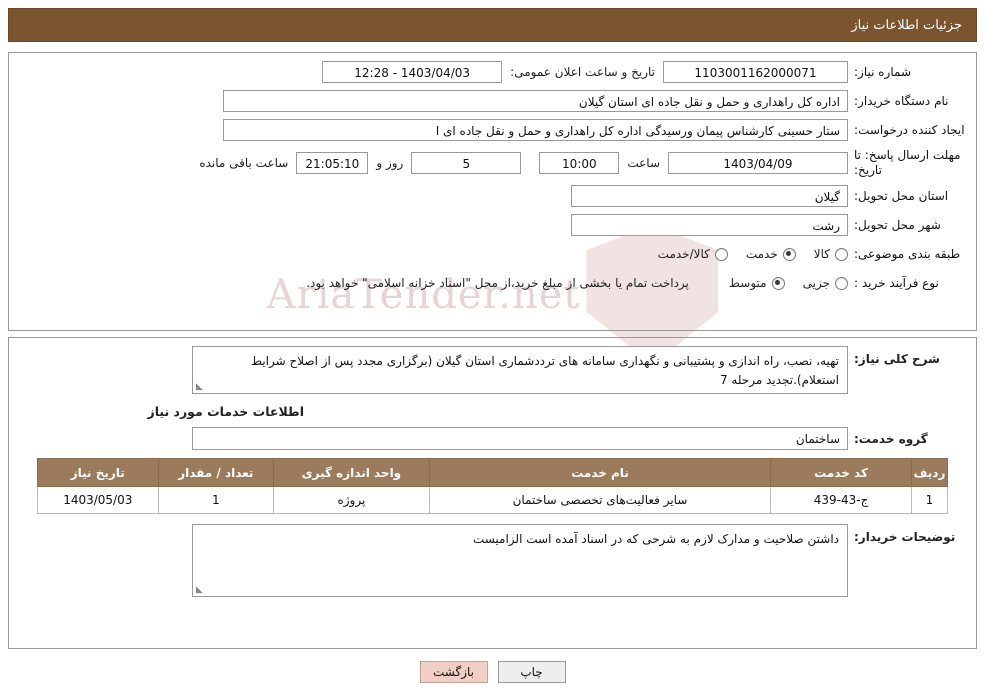 Image resolution: width=985 pixels, height=691 pixels. Describe the element at coordinates (891, 438) in the screenshot. I see `service-group-label: گروه خدمت:` at that location.